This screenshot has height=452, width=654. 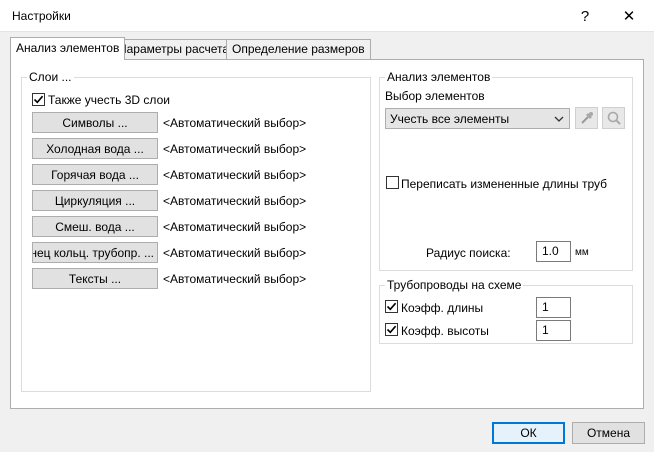 I want to click on magnifier-icon, so click(x=614, y=118).